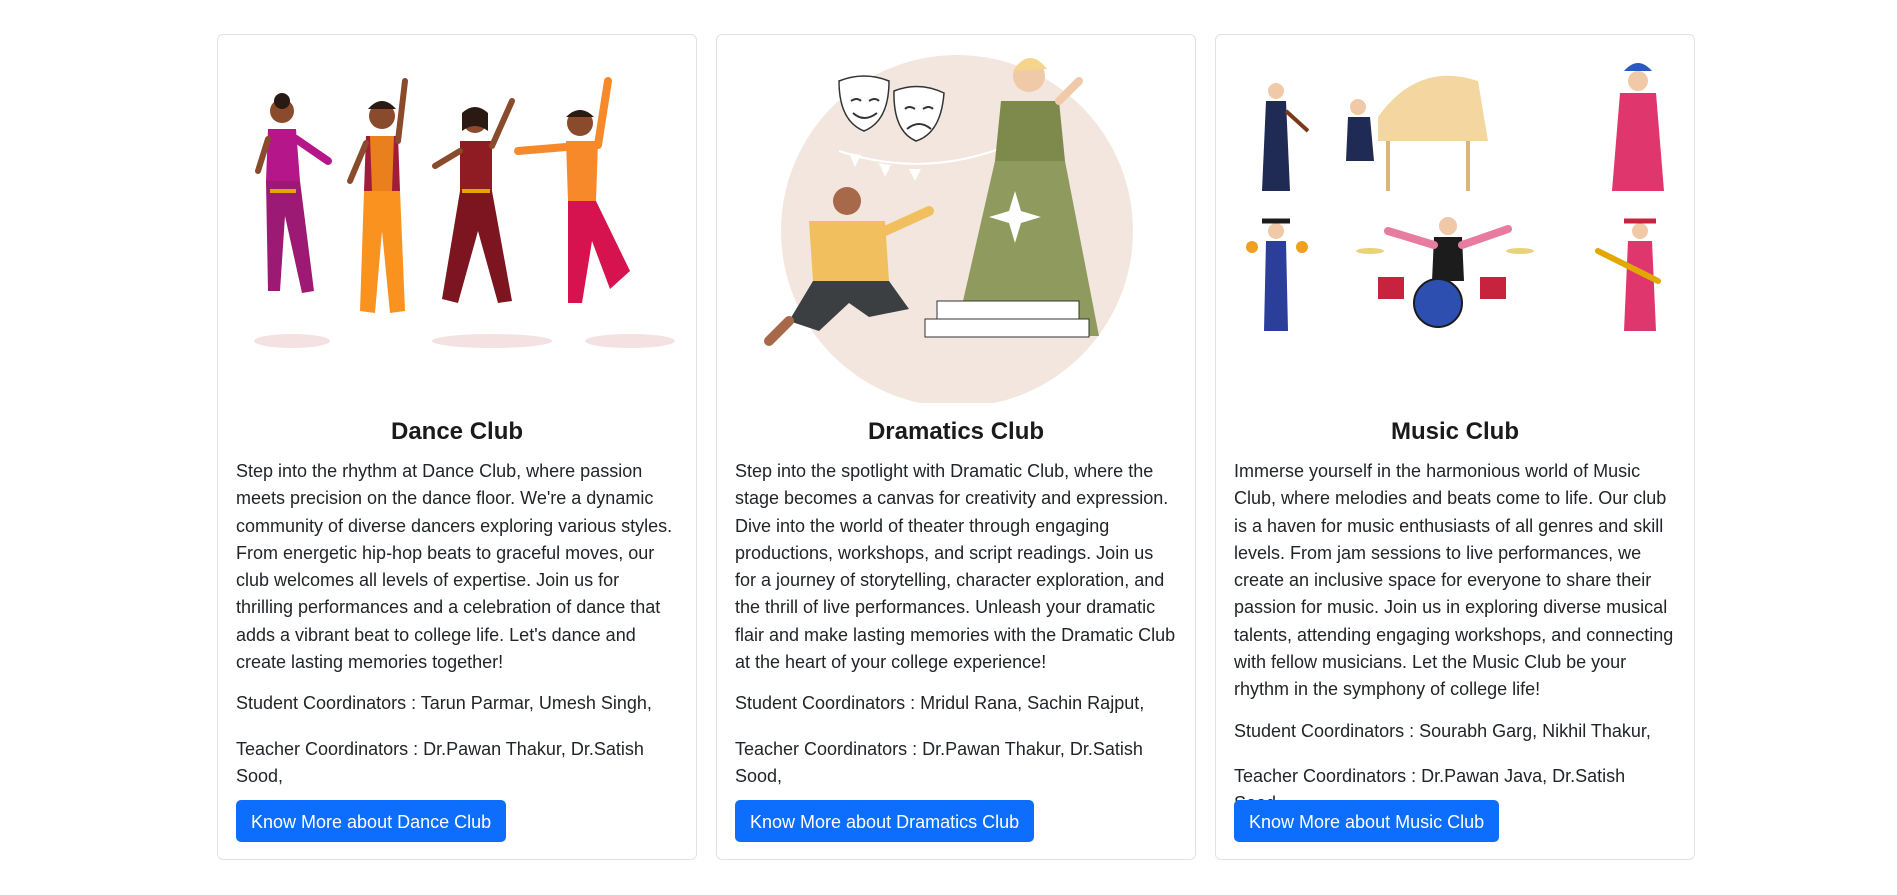 The height and width of the screenshot is (895, 1897). I want to click on dancers-illustration-icon, so click(464, 212).